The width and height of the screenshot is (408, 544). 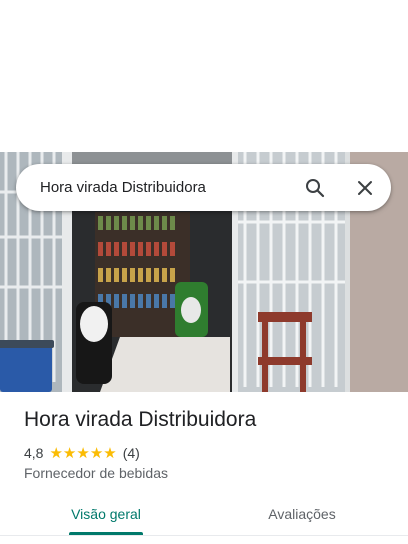 What do you see at coordinates (34, 453) in the screenshot?
I see `rating-value: 4,8` at bounding box center [34, 453].